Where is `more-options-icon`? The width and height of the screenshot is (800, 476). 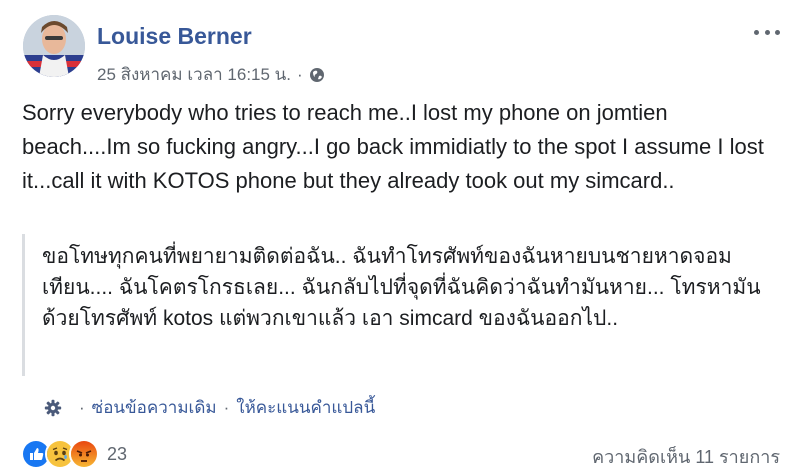 more-options-icon is located at coordinates (767, 32).